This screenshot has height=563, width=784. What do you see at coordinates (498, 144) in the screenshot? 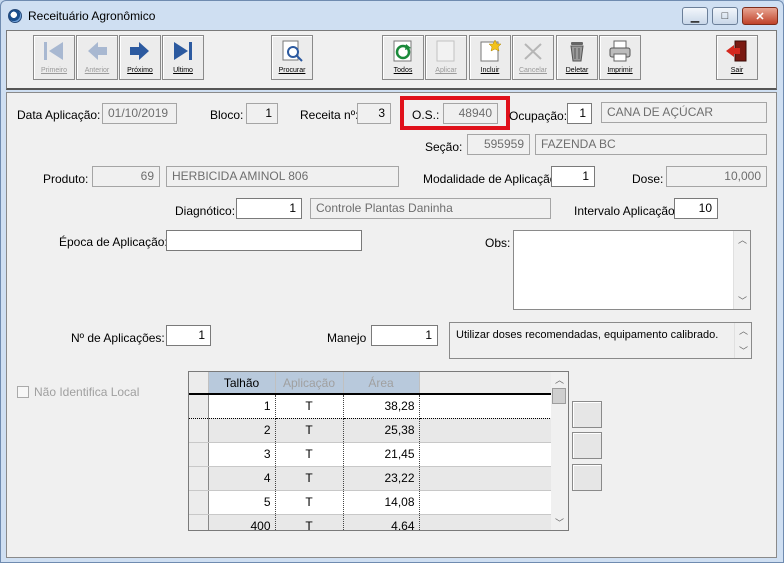
I see `secao-code-field: 595959` at bounding box center [498, 144].